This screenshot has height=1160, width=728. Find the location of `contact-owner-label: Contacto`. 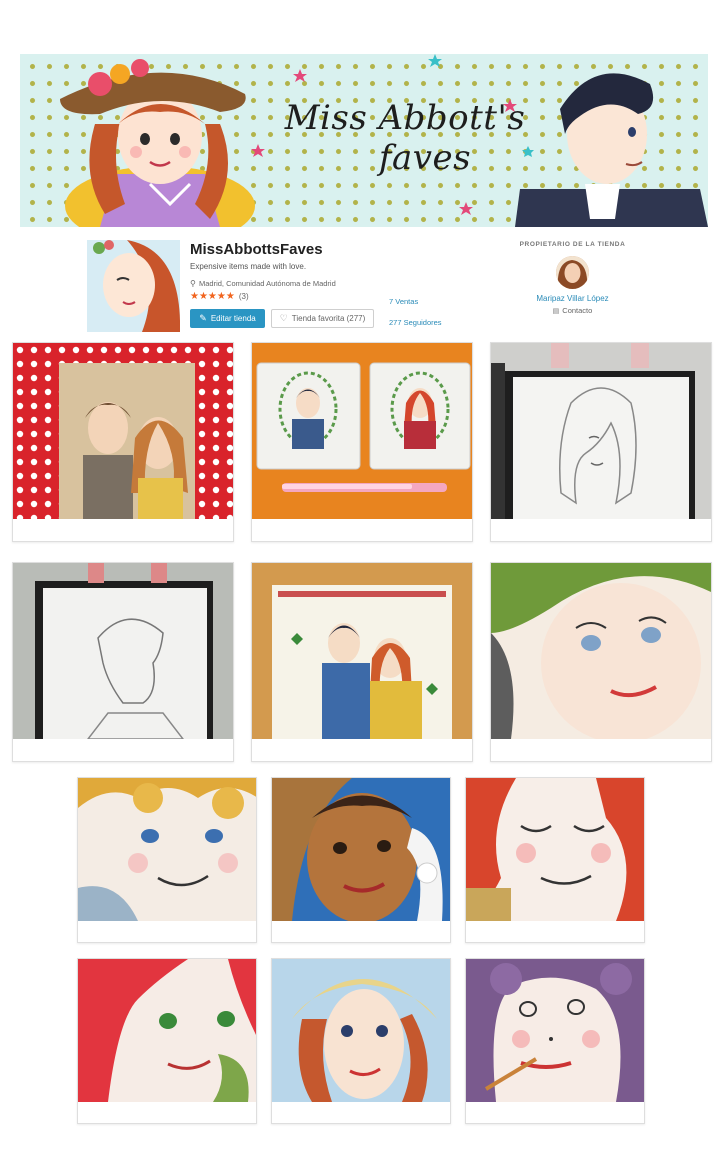

contact-owner-label: Contacto is located at coordinates (577, 310).